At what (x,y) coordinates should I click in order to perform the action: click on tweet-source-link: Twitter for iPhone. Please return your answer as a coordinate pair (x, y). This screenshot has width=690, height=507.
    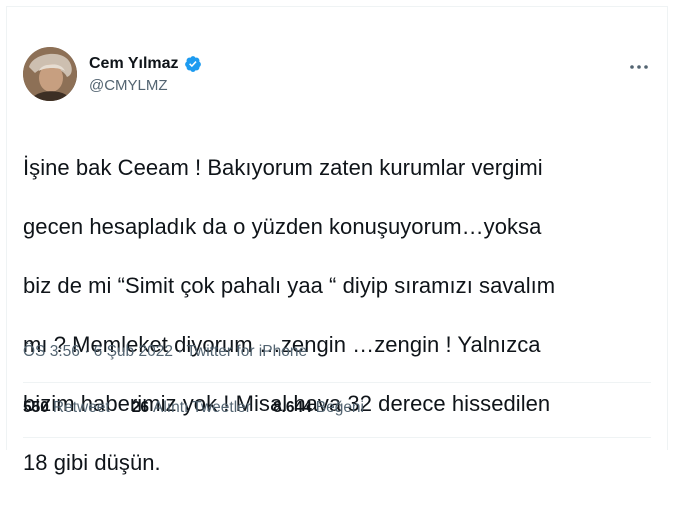
    Looking at the image, I should click on (246, 351).